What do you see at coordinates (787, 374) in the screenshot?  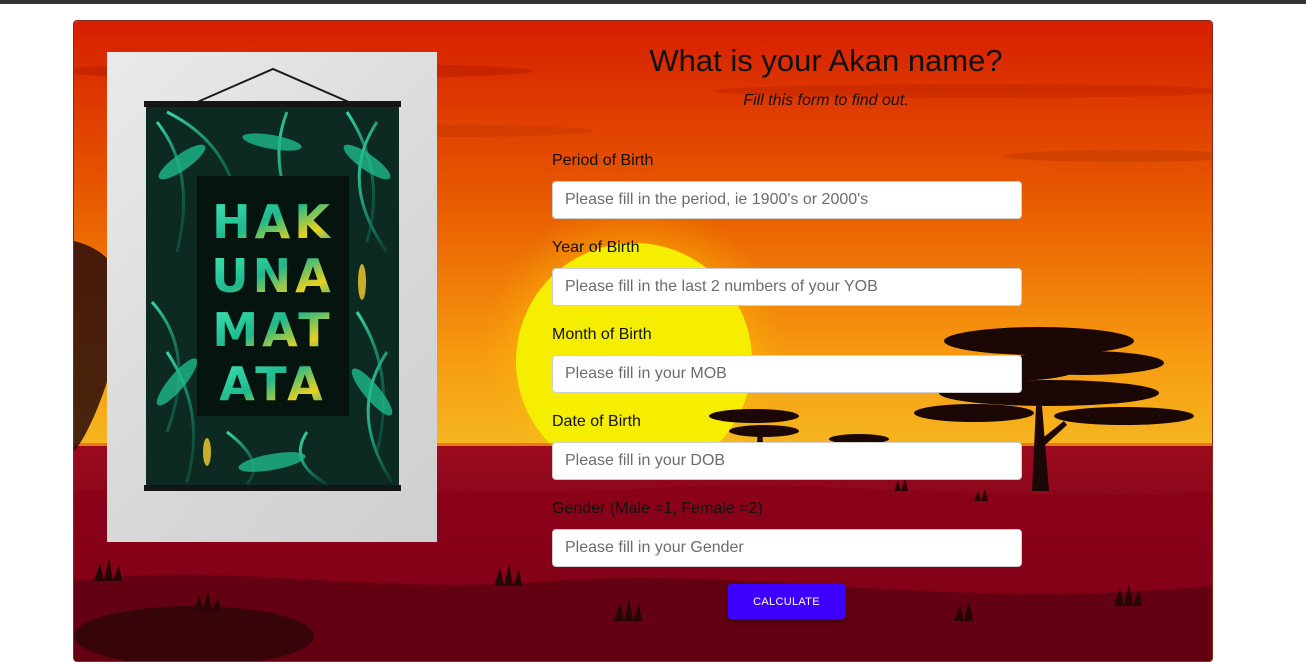 I see `month-of-birth-input` at bounding box center [787, 374].